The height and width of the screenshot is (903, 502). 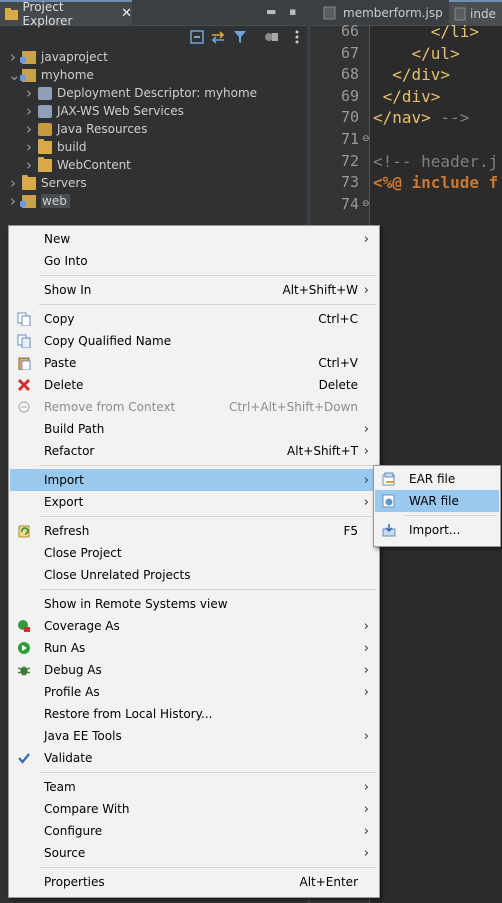 I want to click on menu-item-debug-as: Debug As ›, so click(x=194, y=670).